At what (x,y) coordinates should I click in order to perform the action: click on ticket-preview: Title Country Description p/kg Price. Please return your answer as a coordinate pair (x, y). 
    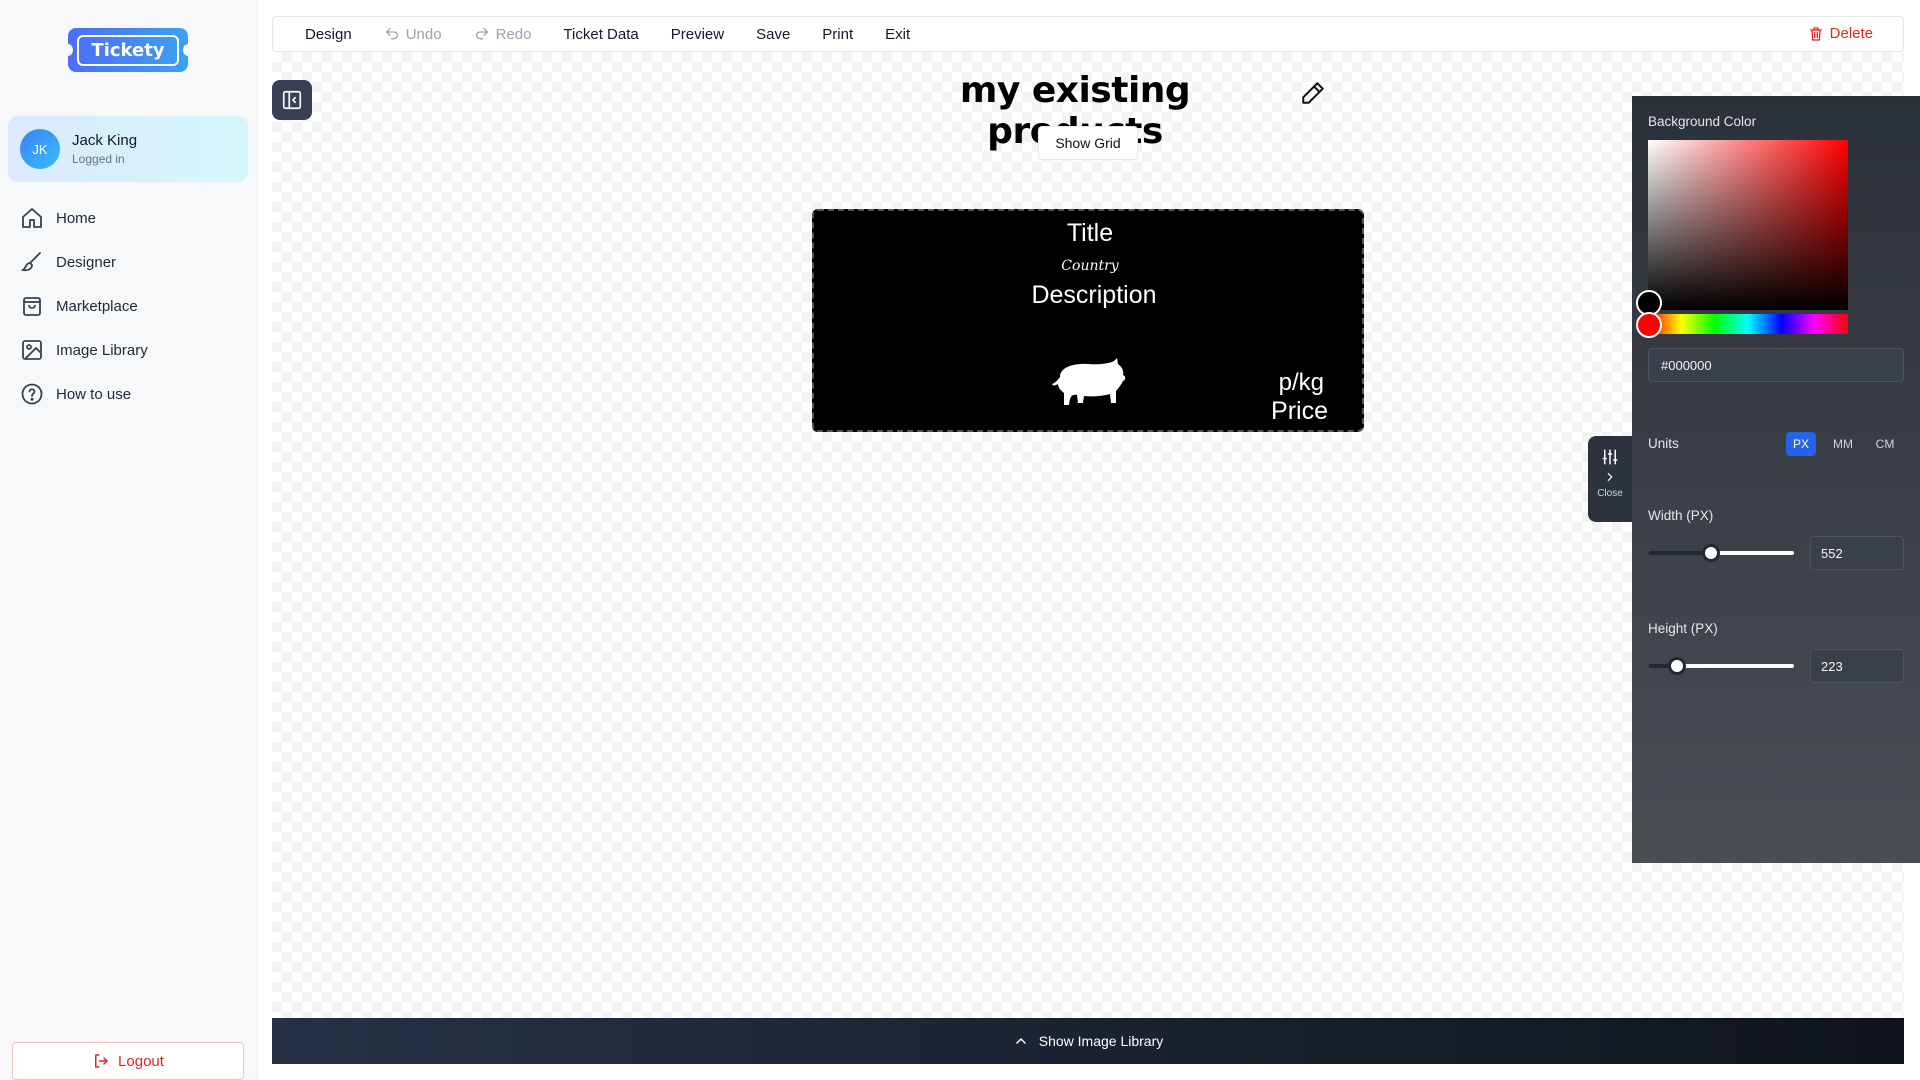
    Looking at the image, I should click on (1088, 320).